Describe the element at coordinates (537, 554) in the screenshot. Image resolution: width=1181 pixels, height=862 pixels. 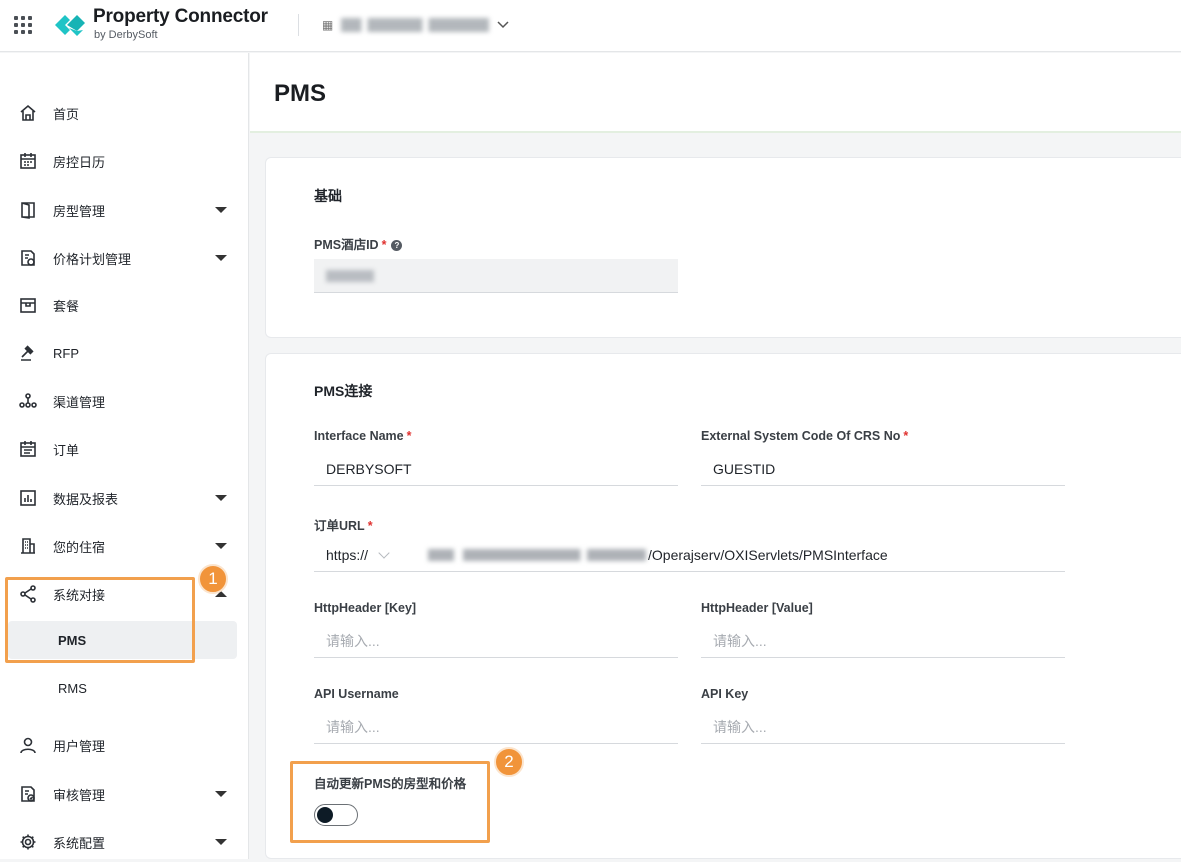
I see `url-host-redacted` at that location.